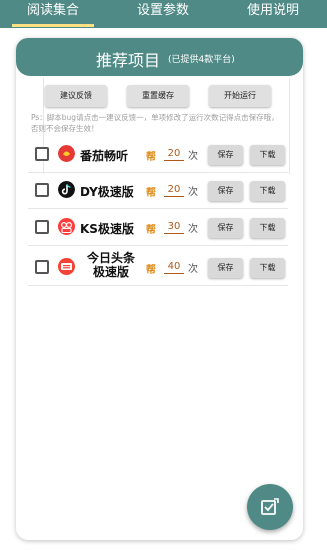  What do you see at coordinates (158, 267) in the screenshot?
I see `app-row-toutiao: 今日头条 极速版 帮 40 次 保存 下载` at bounding box center [158, 267].